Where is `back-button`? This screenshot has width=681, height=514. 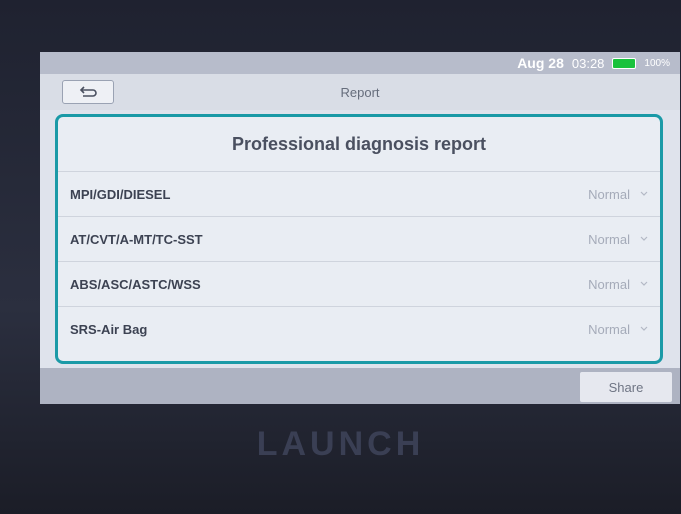 back-button is located at coordinates (88, 92).